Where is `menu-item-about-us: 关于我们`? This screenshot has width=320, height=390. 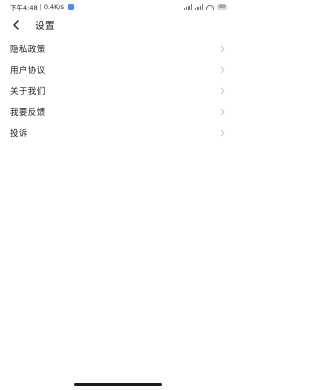
menu-item-about-us: 关于我们 is located at coordinates (117, 90).